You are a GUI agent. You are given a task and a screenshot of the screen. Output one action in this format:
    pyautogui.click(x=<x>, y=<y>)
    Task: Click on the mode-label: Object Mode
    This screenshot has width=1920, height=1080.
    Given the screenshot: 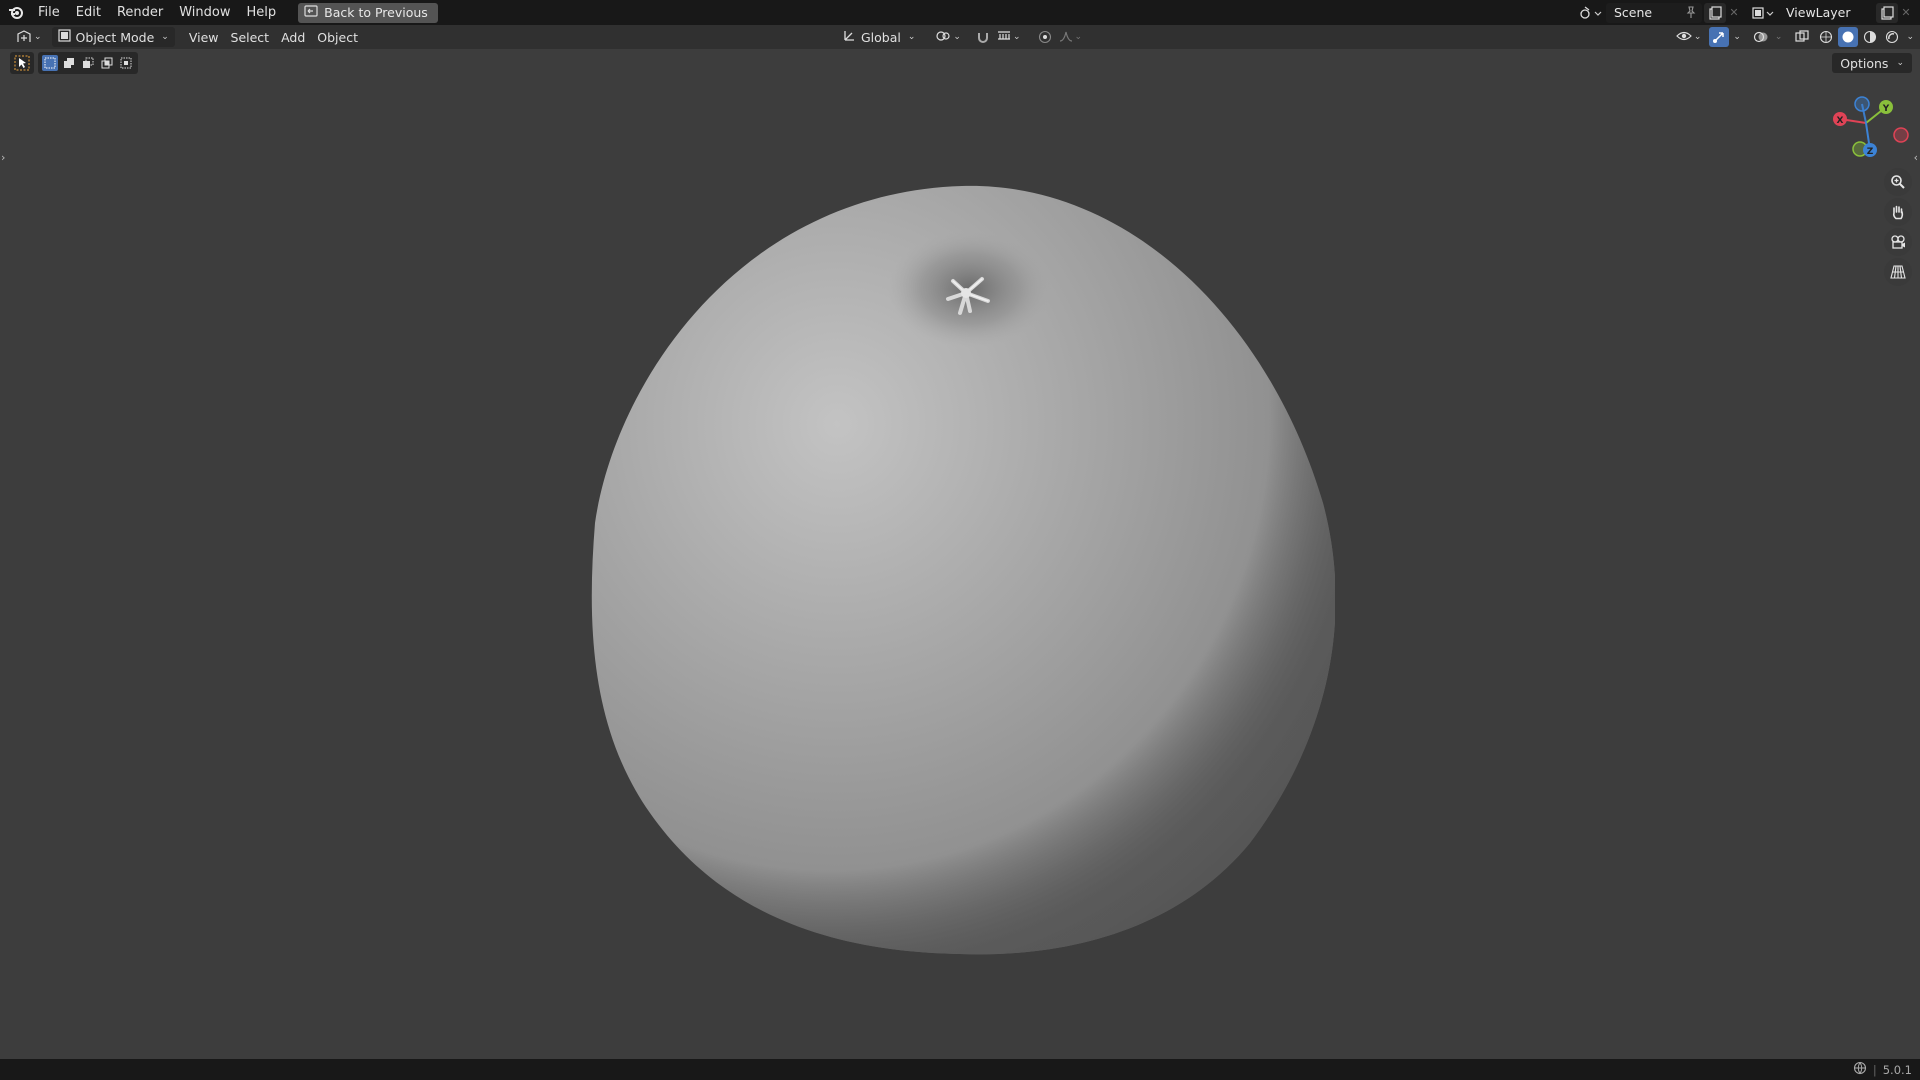 What is the action you would take?
    pyautogui.click(x=115, y=37)
    